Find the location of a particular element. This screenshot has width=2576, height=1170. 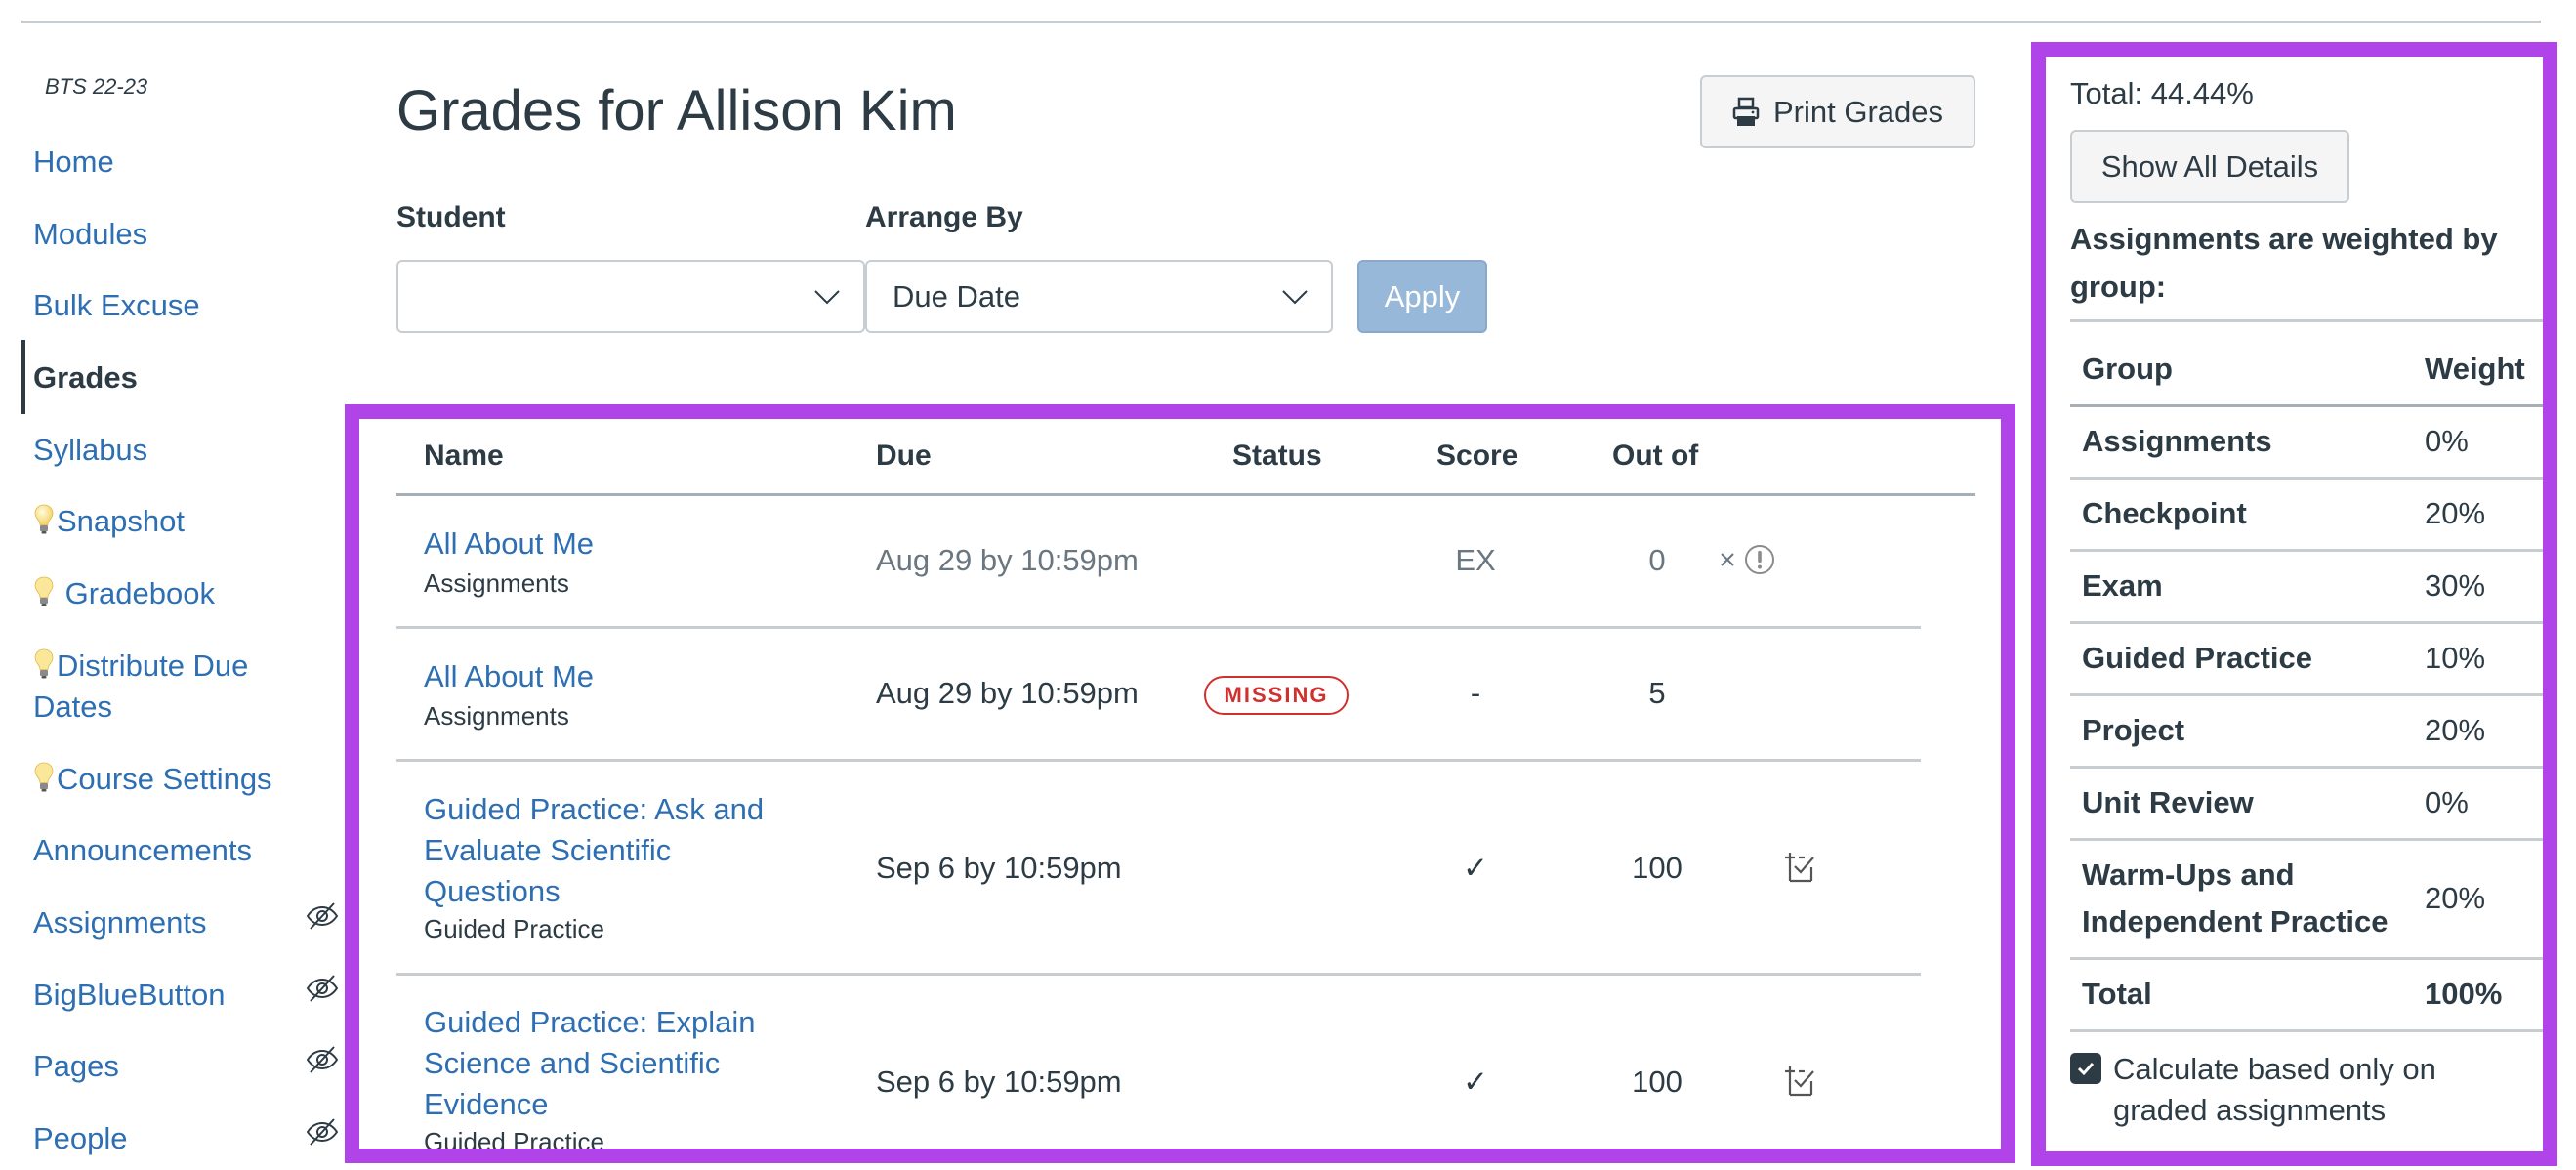

sidebar-item-label: Bulk Excuse is located at coordinates (117, 305).